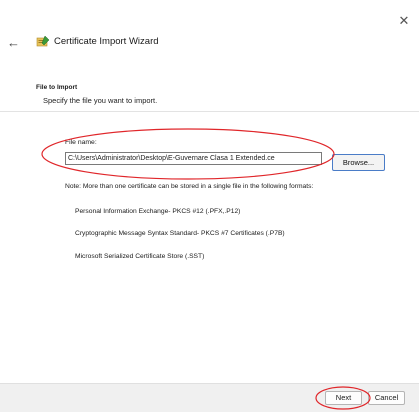  I want to click on certificate-wizard-icon, so click(43, 41).